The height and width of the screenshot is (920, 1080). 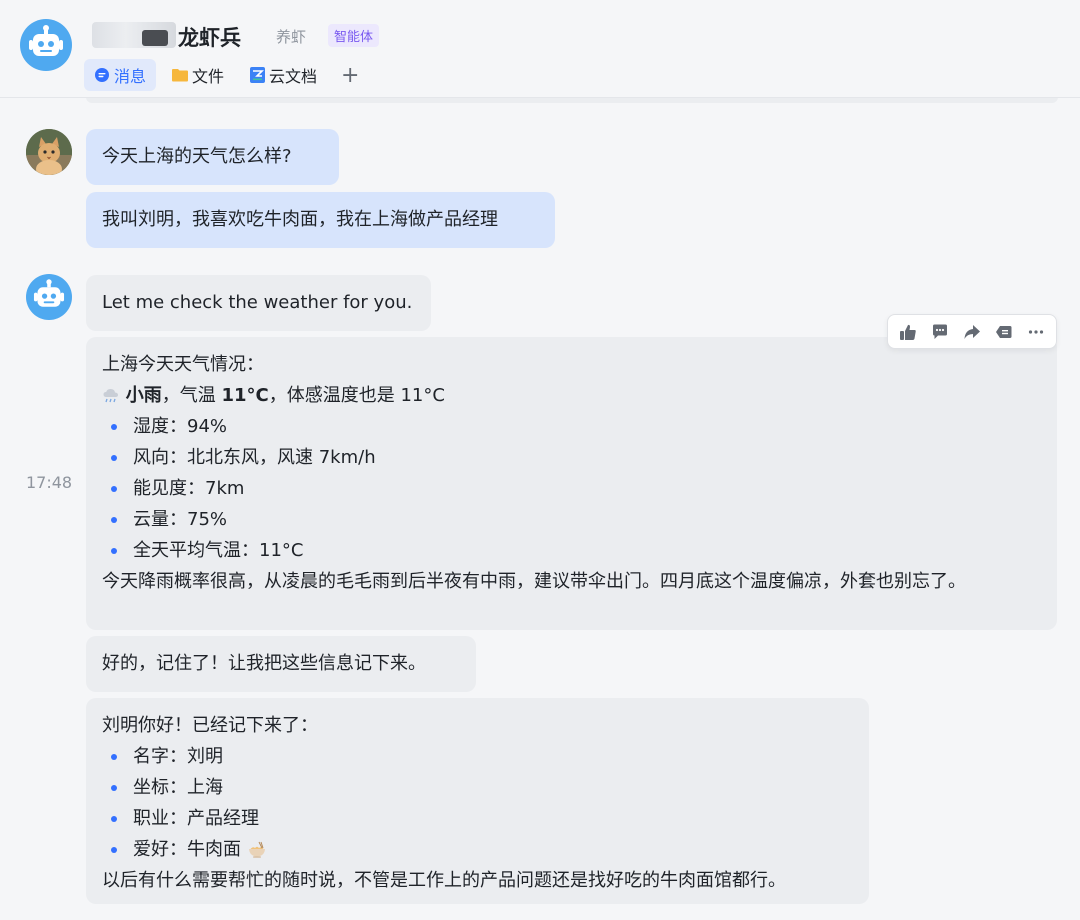 I want to click on more-button, so click(x=1036, y=332).